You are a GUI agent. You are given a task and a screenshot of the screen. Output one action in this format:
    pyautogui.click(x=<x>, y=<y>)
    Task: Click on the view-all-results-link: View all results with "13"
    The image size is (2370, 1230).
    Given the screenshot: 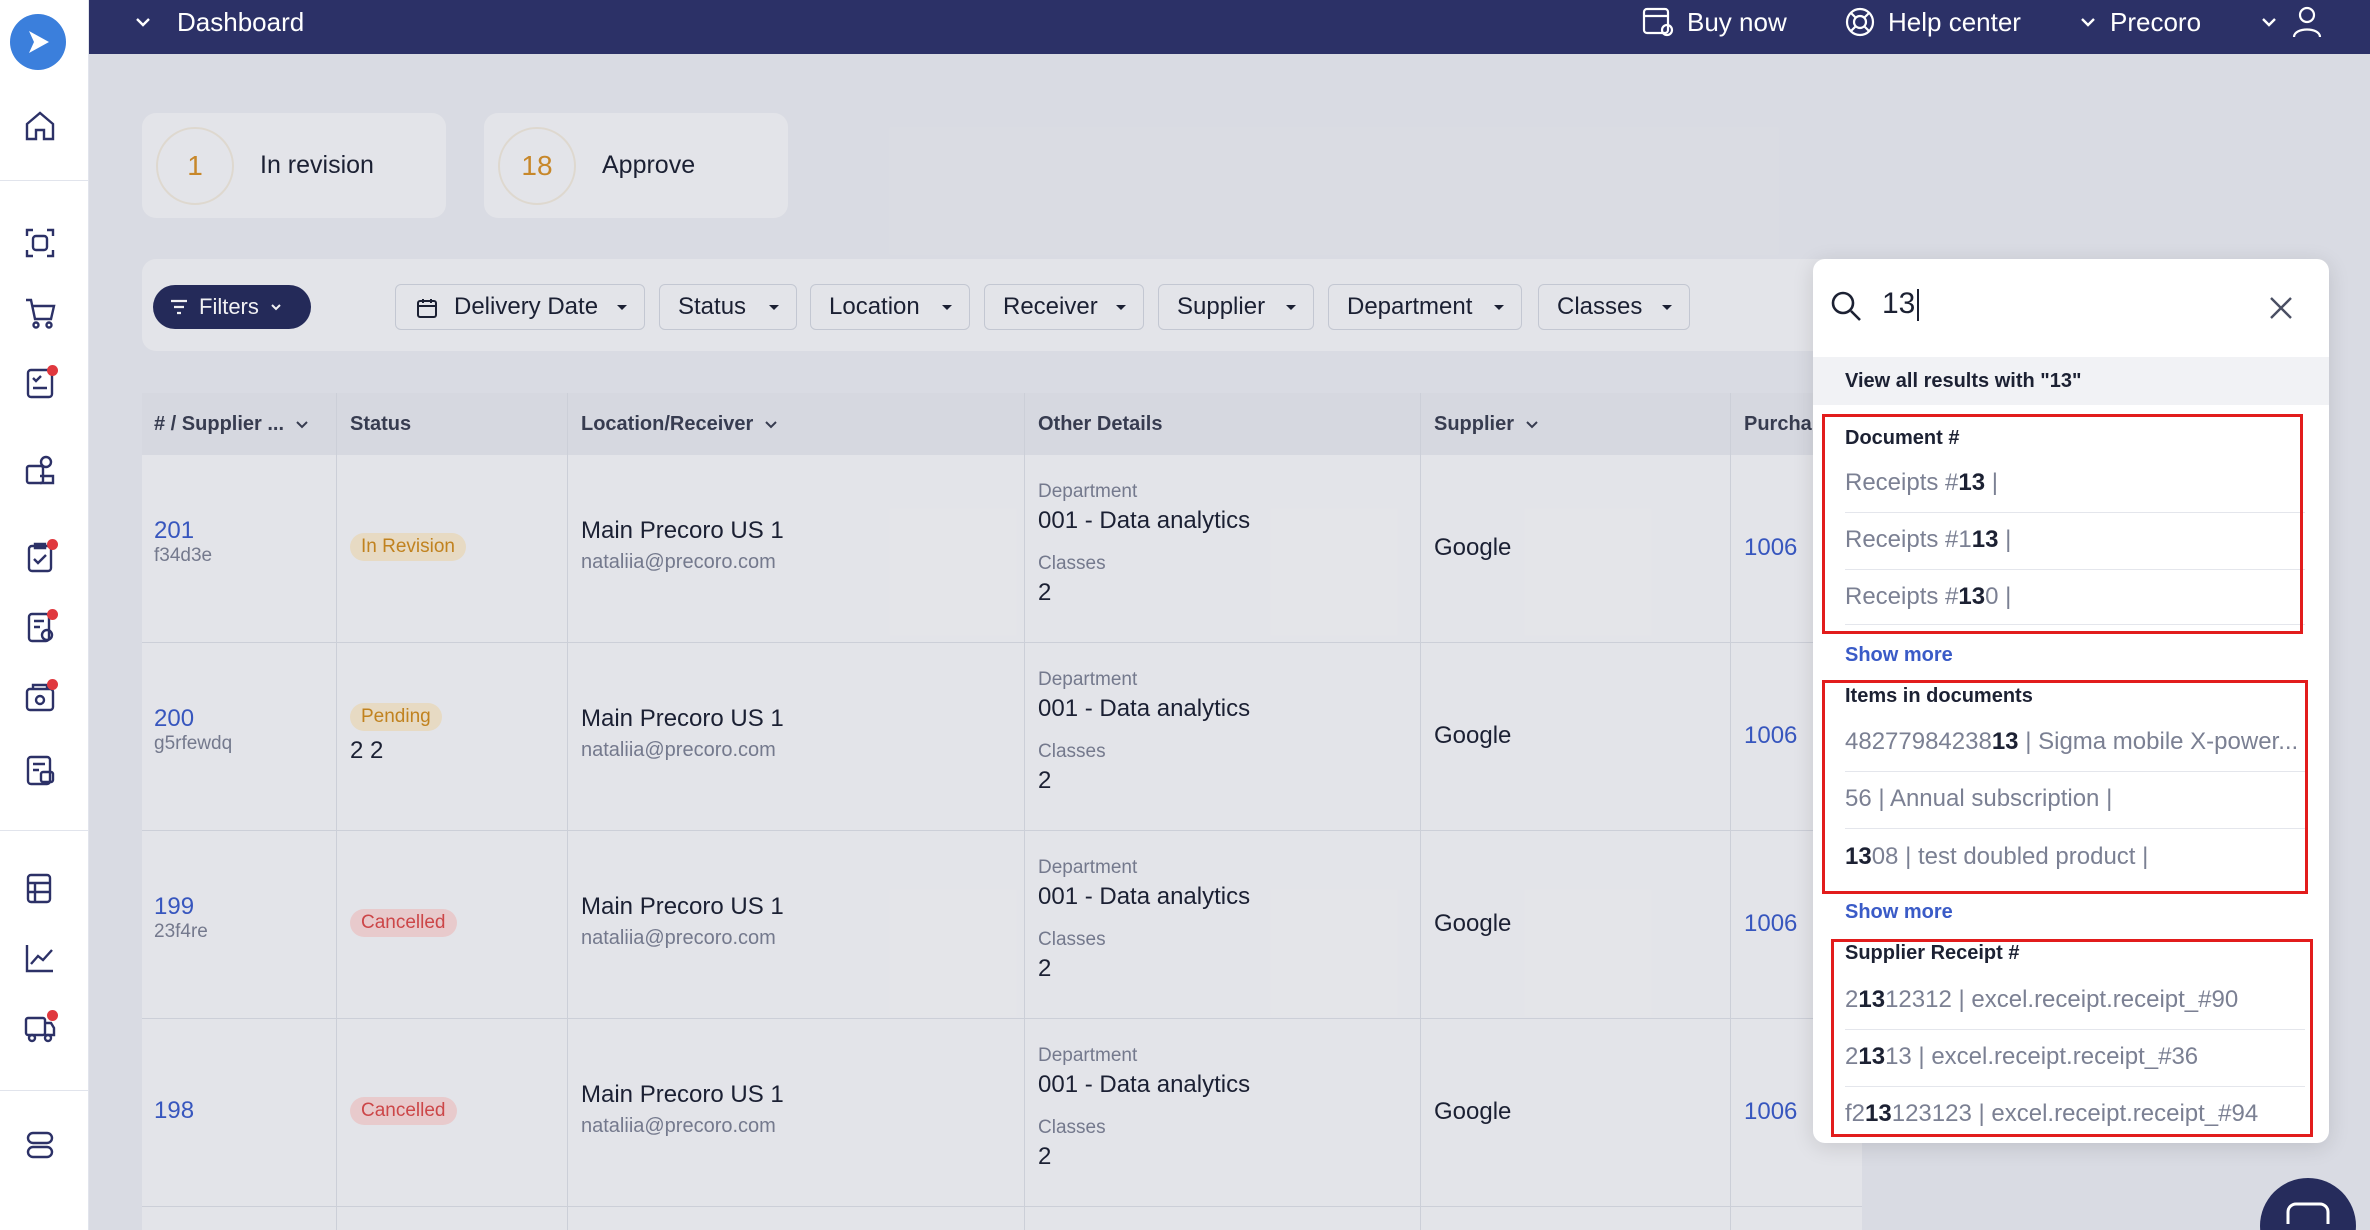 What is the action you would take?
    pyautogui.click(x=2071, y=381)
    